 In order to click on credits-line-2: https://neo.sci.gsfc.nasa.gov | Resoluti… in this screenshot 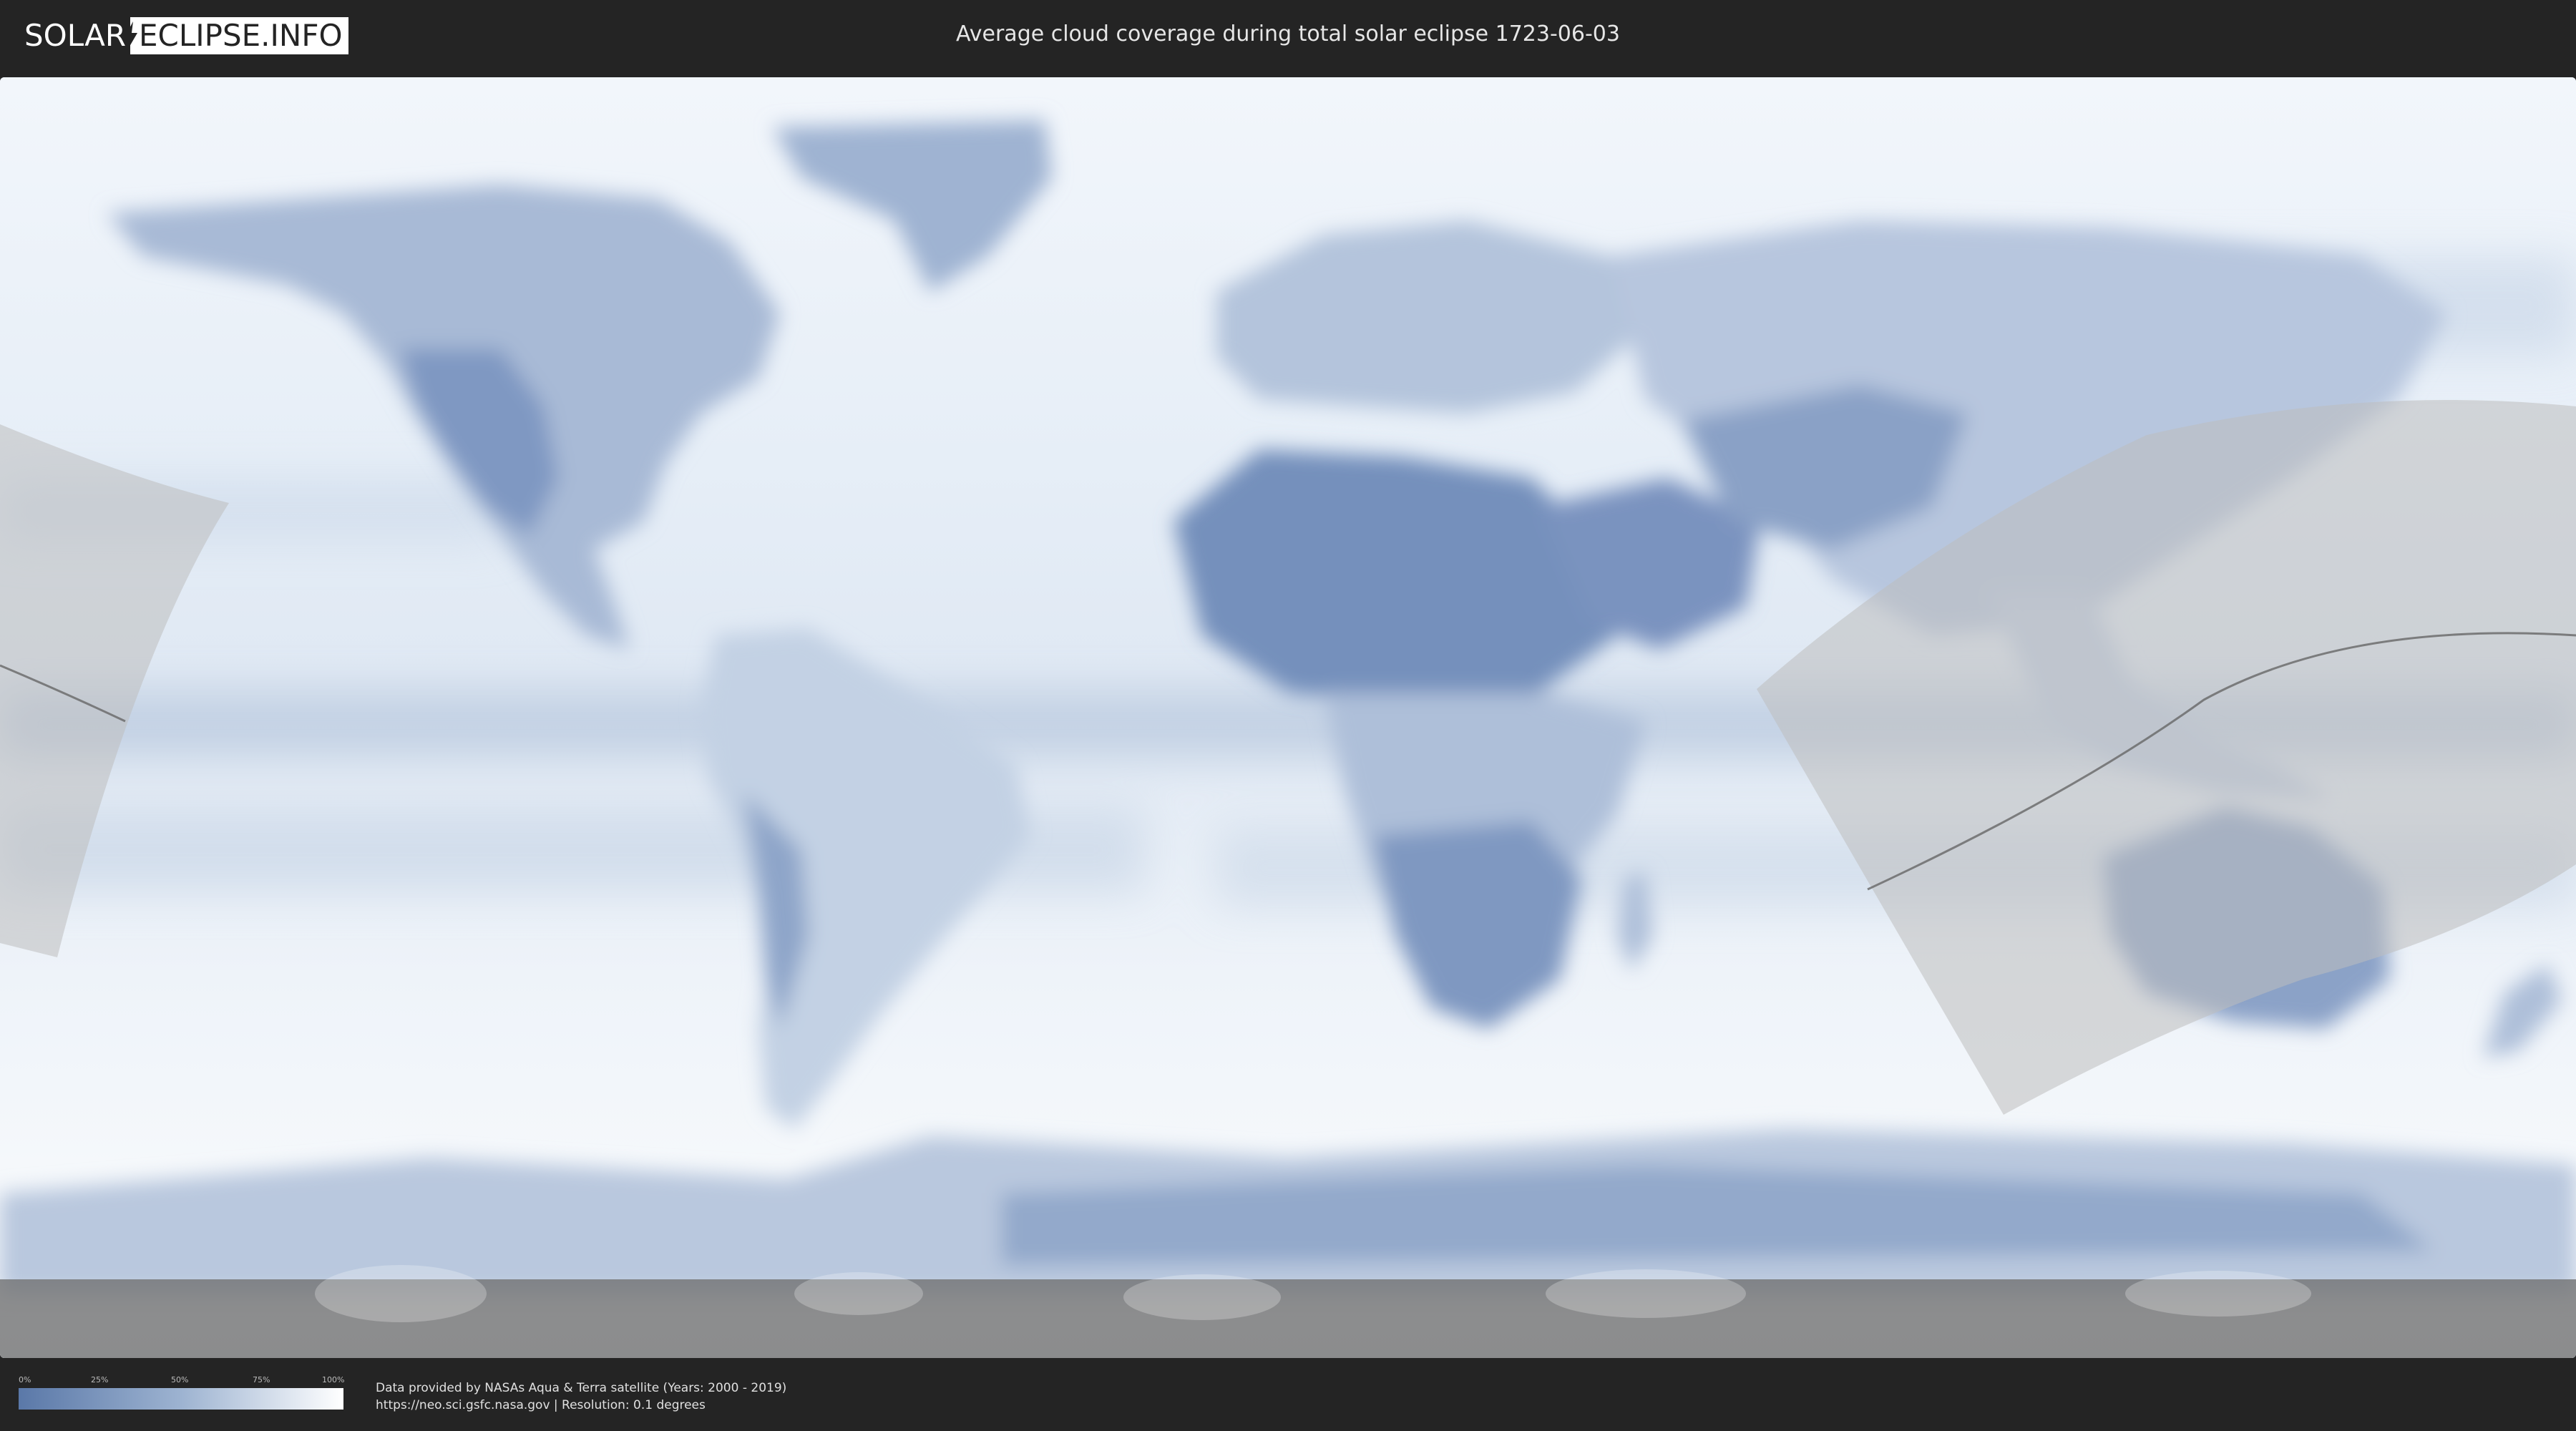, I will do `click(581, 1405)`.